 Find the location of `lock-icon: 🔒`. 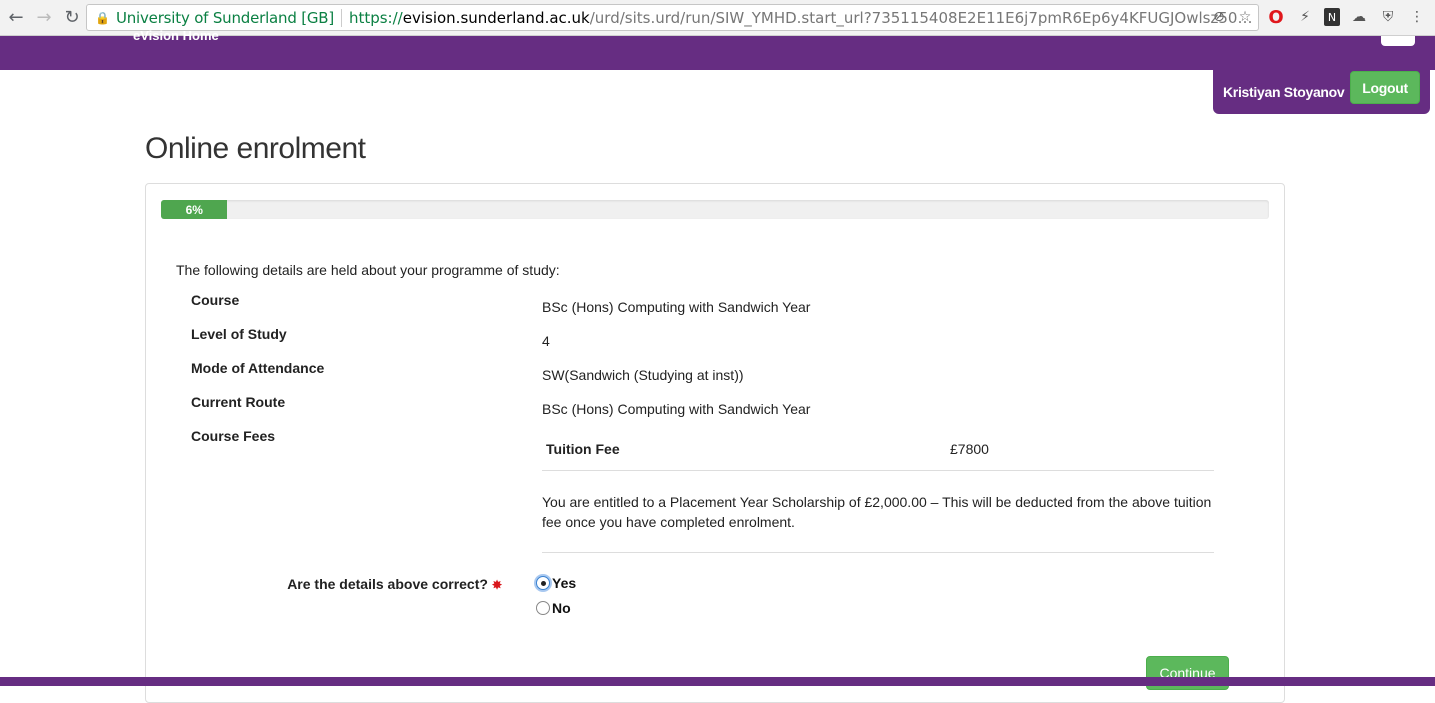

lock-icon: 🔒 is located at coordinates (102, 17).